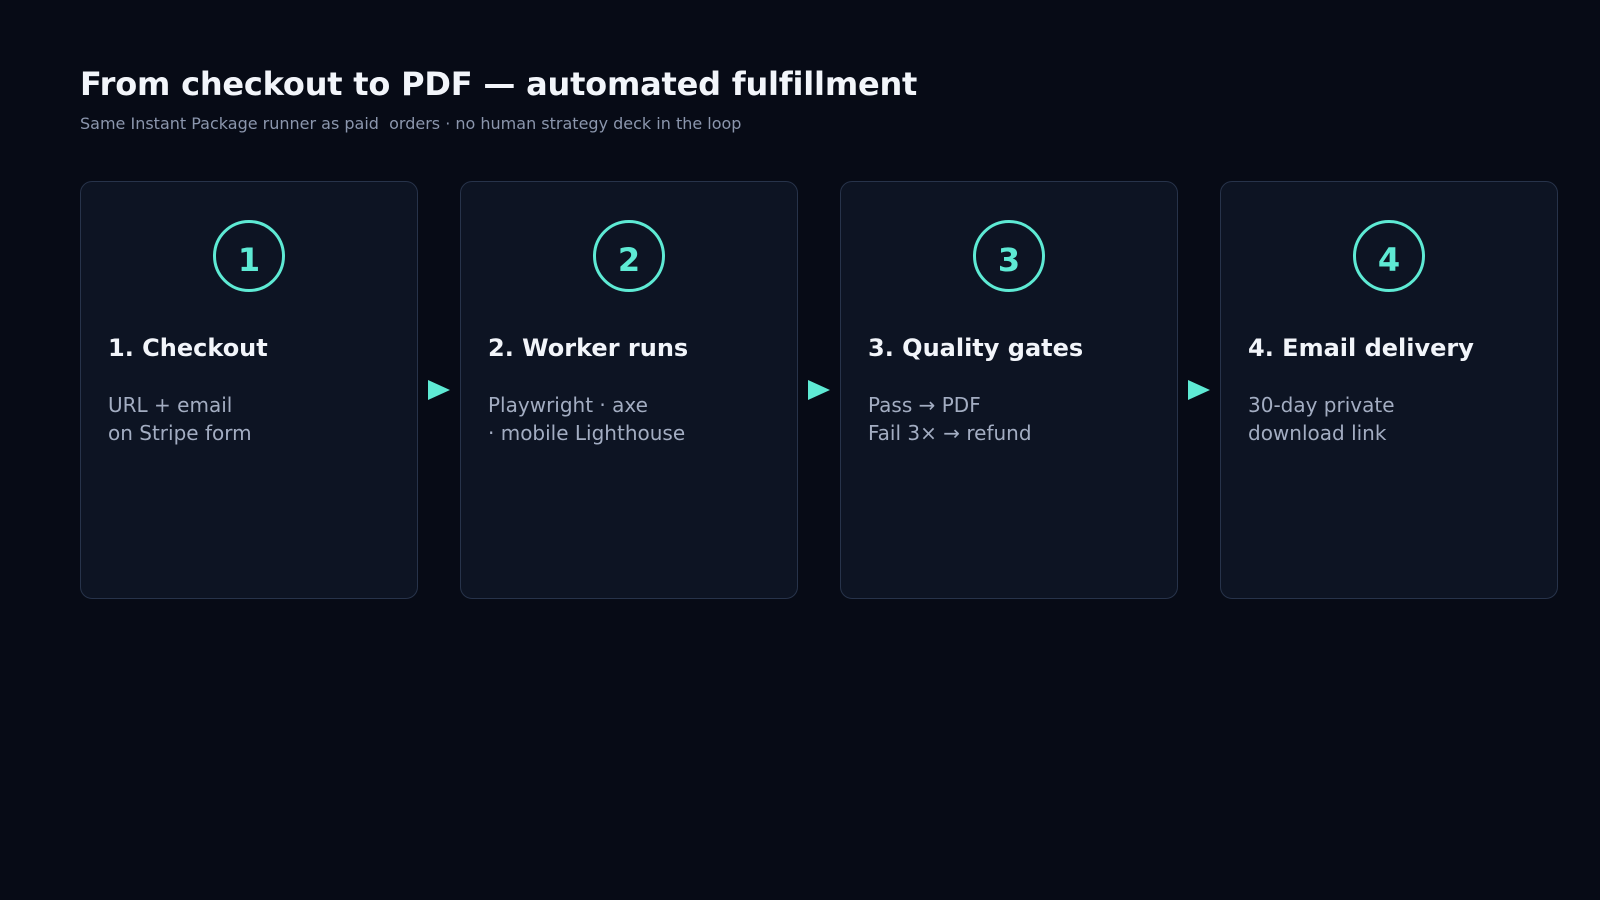 This screenshot has height=900, width=1600. I want to click on step-description-line: download link, so click(1317, 433).